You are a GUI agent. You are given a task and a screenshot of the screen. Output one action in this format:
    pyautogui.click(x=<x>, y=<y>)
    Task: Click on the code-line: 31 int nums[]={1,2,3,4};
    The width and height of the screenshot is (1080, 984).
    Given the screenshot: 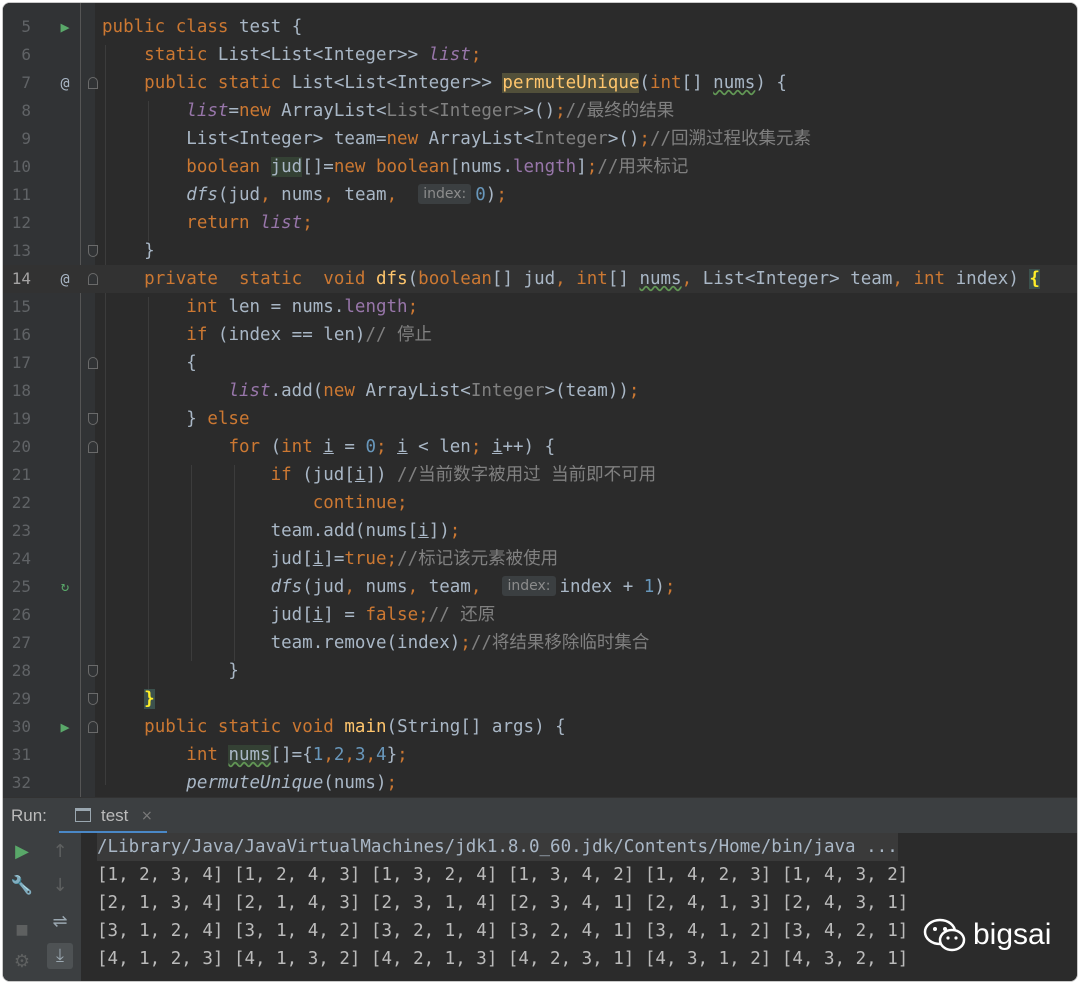 What is the action you would take?
    pyautogui.click(x=540, y=755)
    